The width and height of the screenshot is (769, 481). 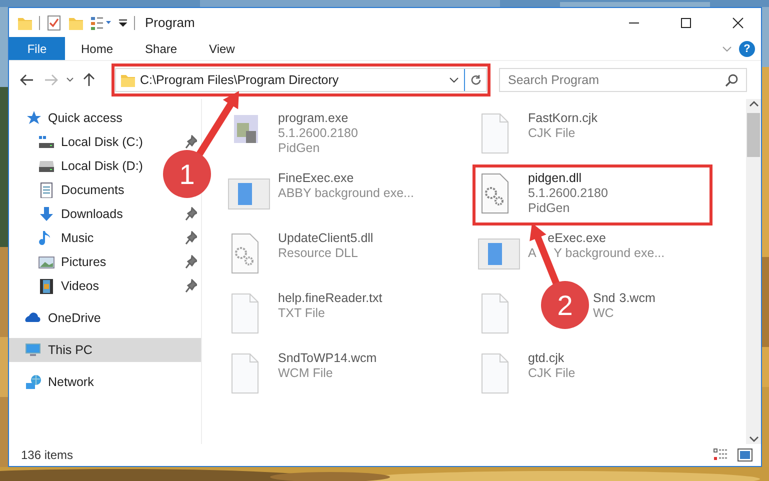 What do you see at coordinates (46, 190) in the screenshot?
I see `document-icon` at bounding box center [46, 190].